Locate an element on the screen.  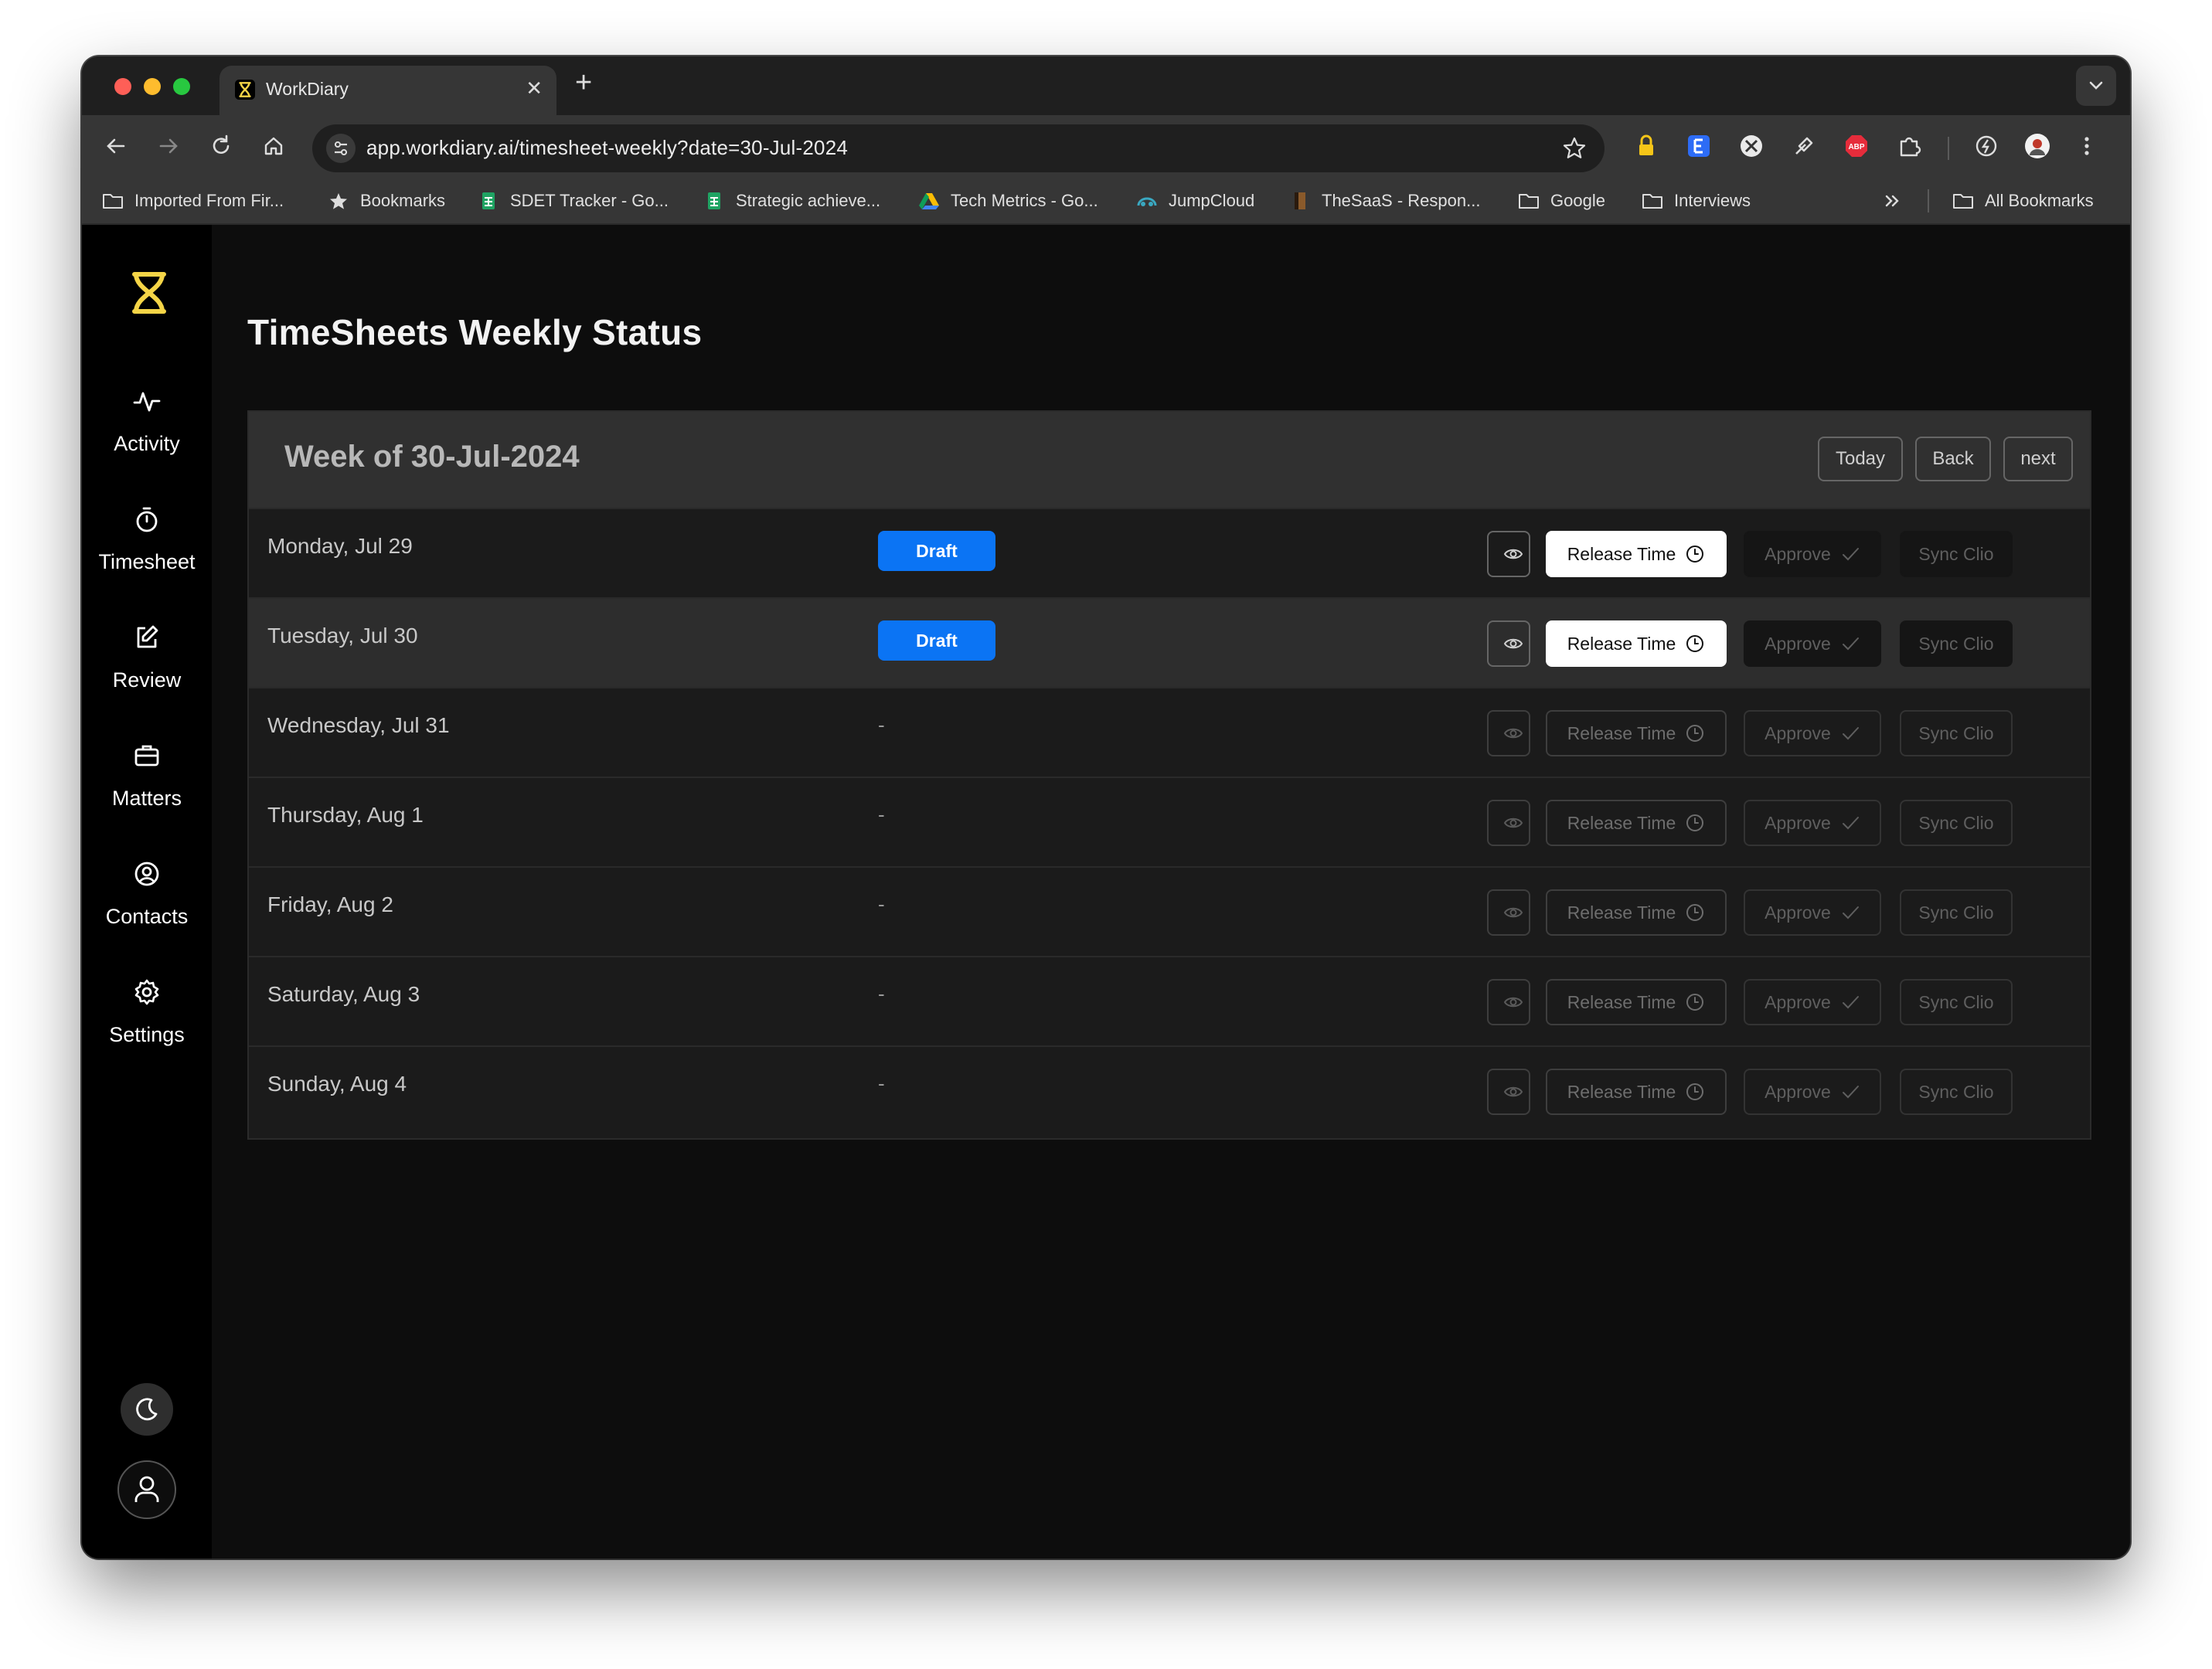
extension-e-icon is located at coordinates (1699, 146).